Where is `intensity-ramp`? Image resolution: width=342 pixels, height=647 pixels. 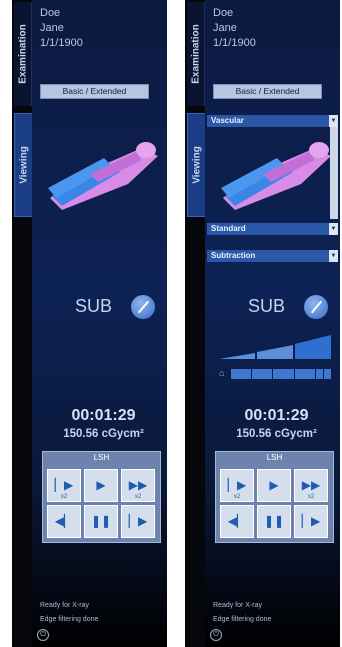
intensity-ramp is located at coordinates (275, 346).